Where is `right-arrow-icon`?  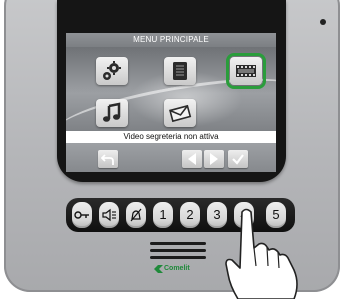 right-arrow-icon is located at coordinates (214, 159).